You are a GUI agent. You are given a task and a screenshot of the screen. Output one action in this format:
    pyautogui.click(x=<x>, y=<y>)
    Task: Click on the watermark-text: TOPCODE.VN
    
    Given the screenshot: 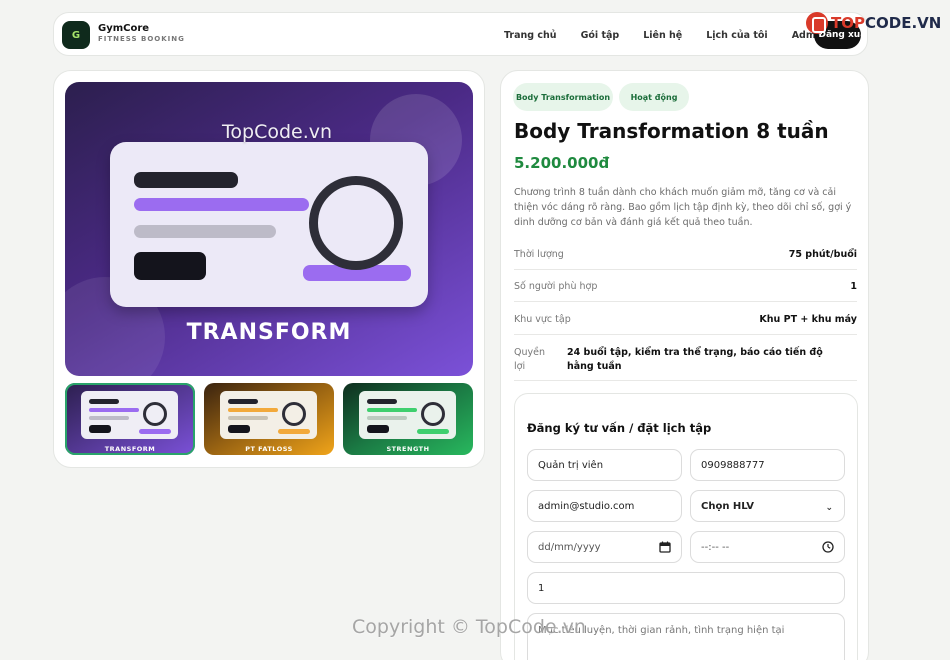 What is the action you would take?
    pyautogui.click(x=886, y=23)
    